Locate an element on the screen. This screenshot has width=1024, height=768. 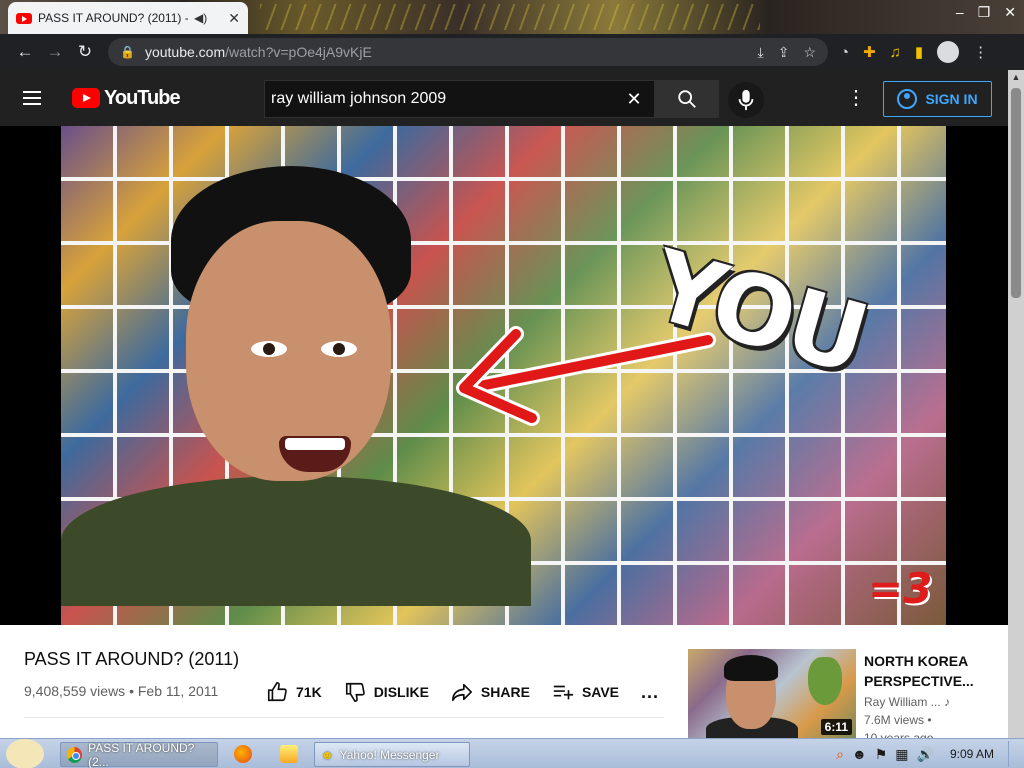
taskbar-yahoo-label: Yahoo! Messenger is located at coordinates (389, 754).